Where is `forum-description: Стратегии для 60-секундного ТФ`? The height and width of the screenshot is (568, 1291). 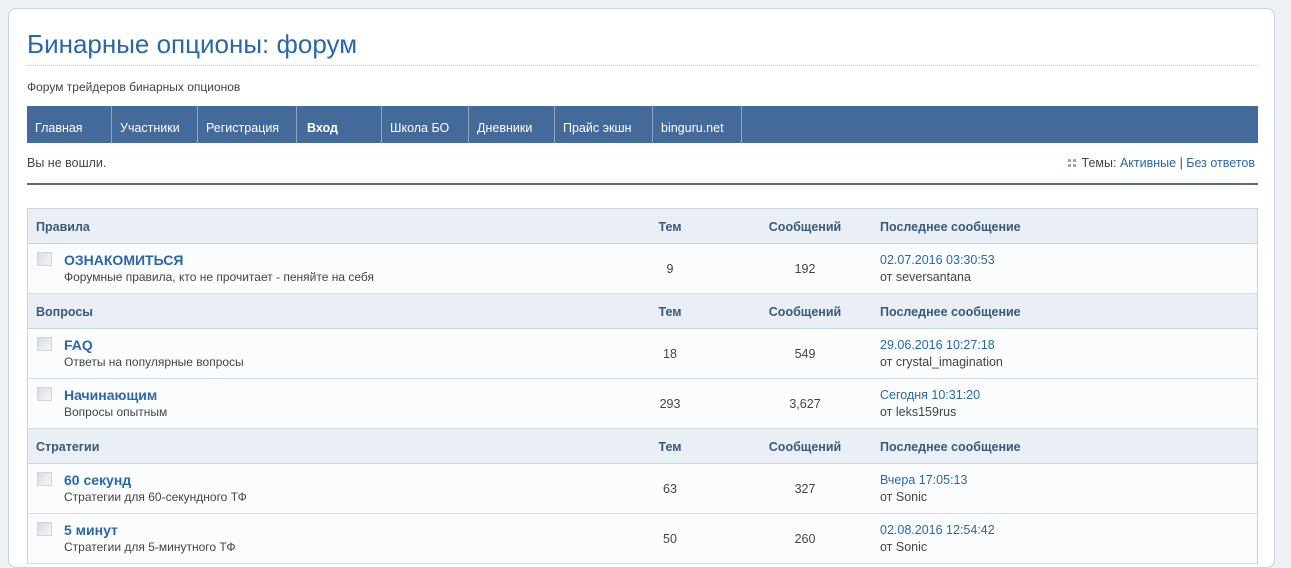 forum-description: Стратегии для 60-секундного ТФ is located at coordinates (155, 497).